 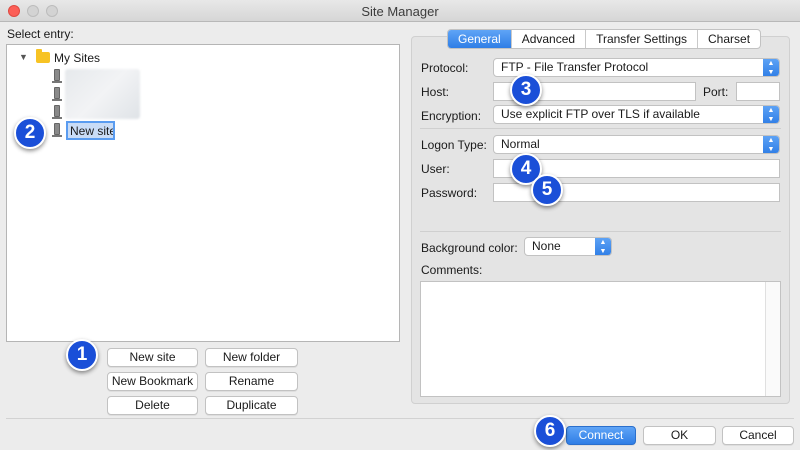 I want to click on comments-label: Comments:, so click(x=452, y=270).